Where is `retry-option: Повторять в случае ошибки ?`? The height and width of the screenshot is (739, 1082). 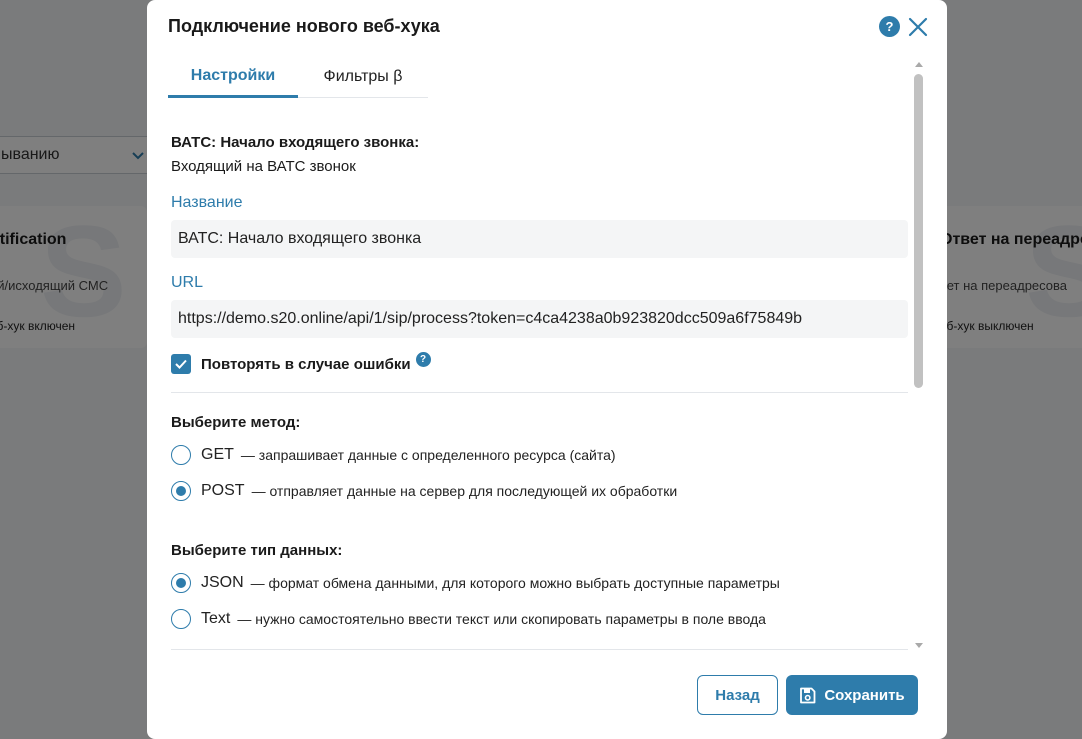 retry-option: Повторять в случае ошибки ? is located at coordinates (301, 362).